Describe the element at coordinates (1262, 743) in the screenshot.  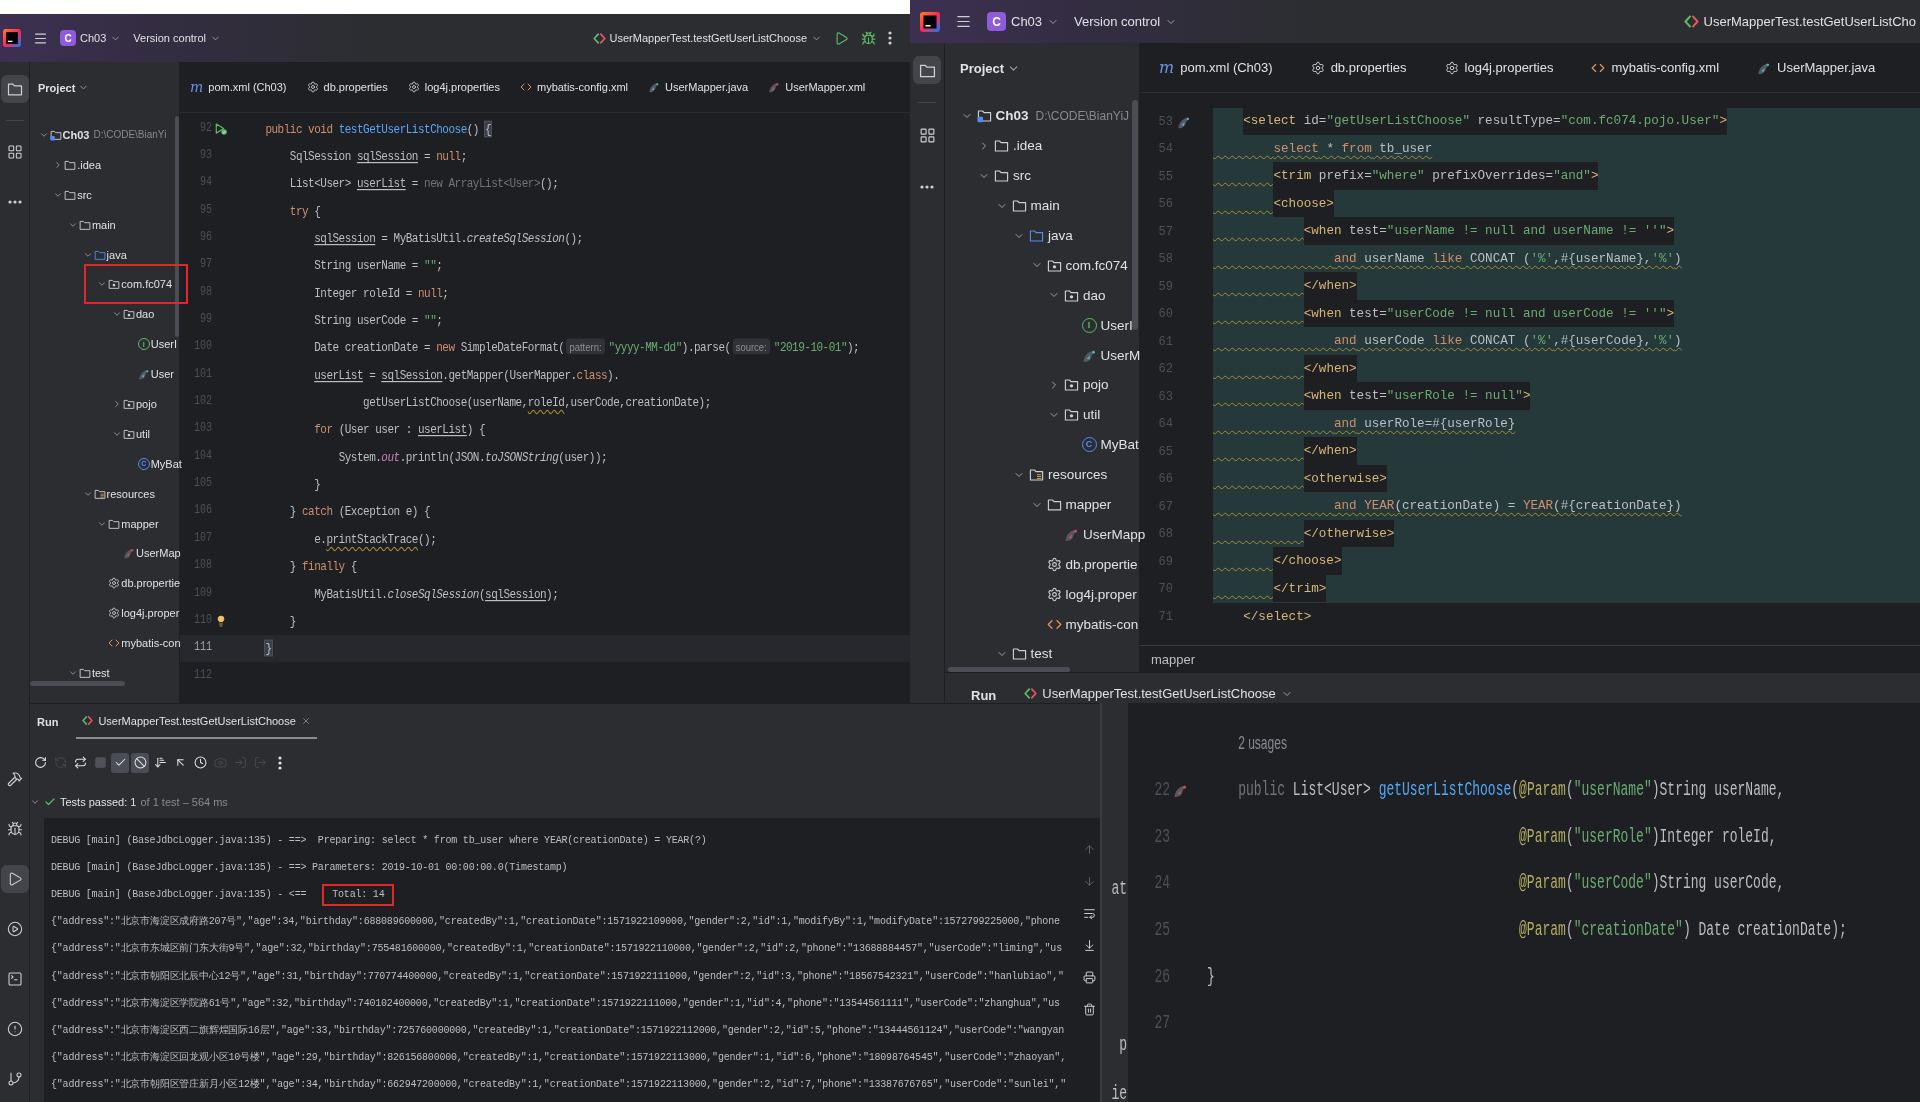
I see `usages-hint: 2 usages` at that location.